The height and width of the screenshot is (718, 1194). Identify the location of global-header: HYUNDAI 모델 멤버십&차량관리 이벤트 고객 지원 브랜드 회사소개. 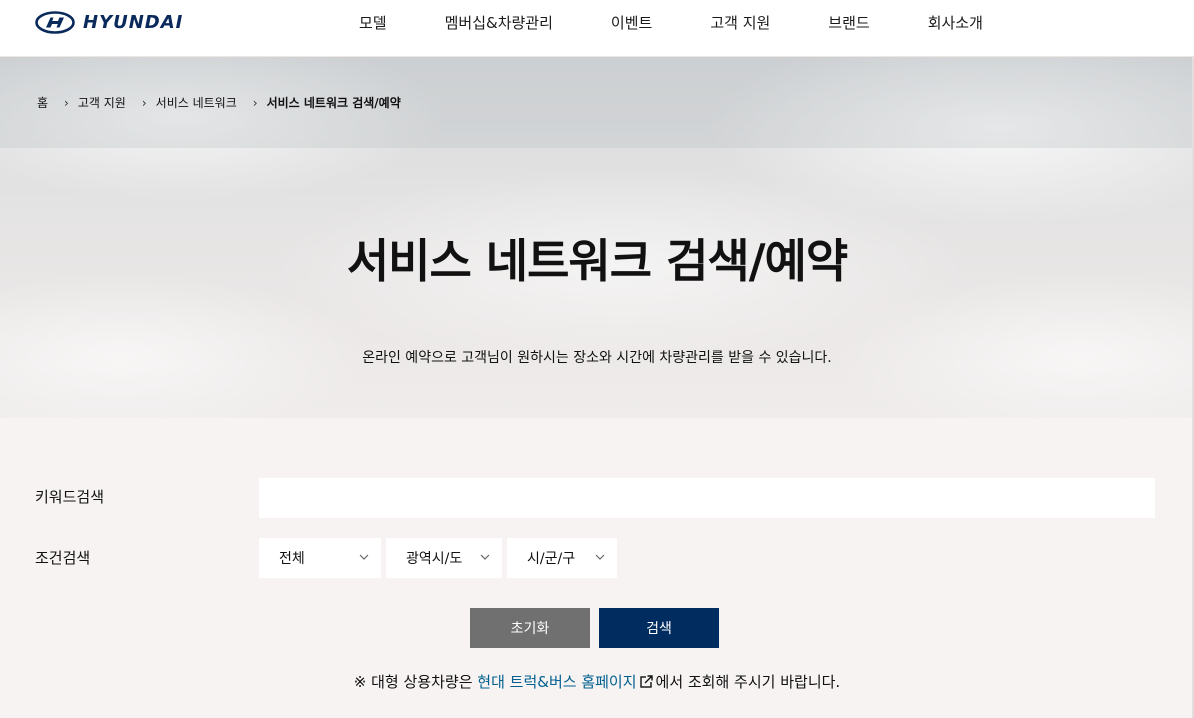
(597, 28).